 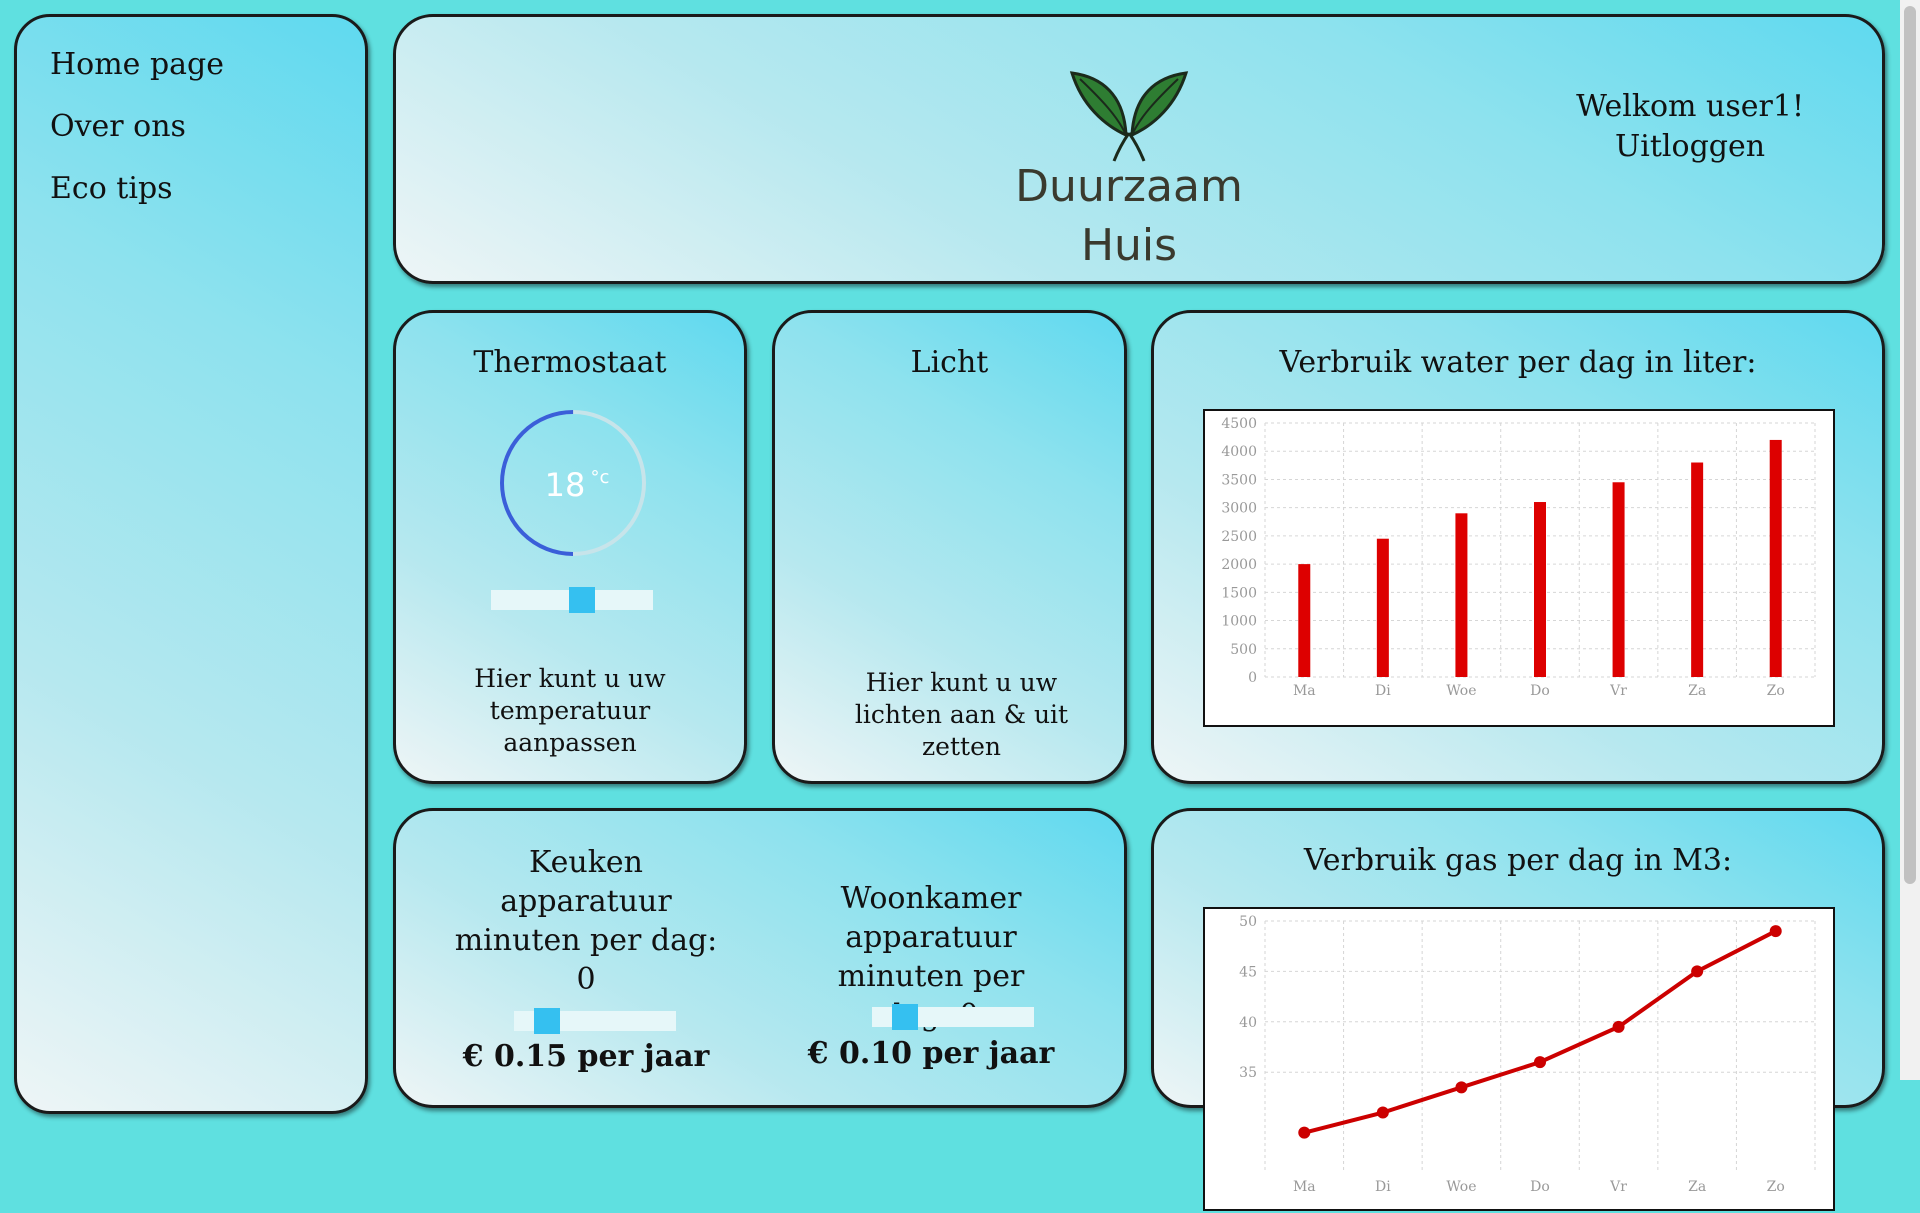 I want to click on bar-Di, so click(x=1382, y=607).